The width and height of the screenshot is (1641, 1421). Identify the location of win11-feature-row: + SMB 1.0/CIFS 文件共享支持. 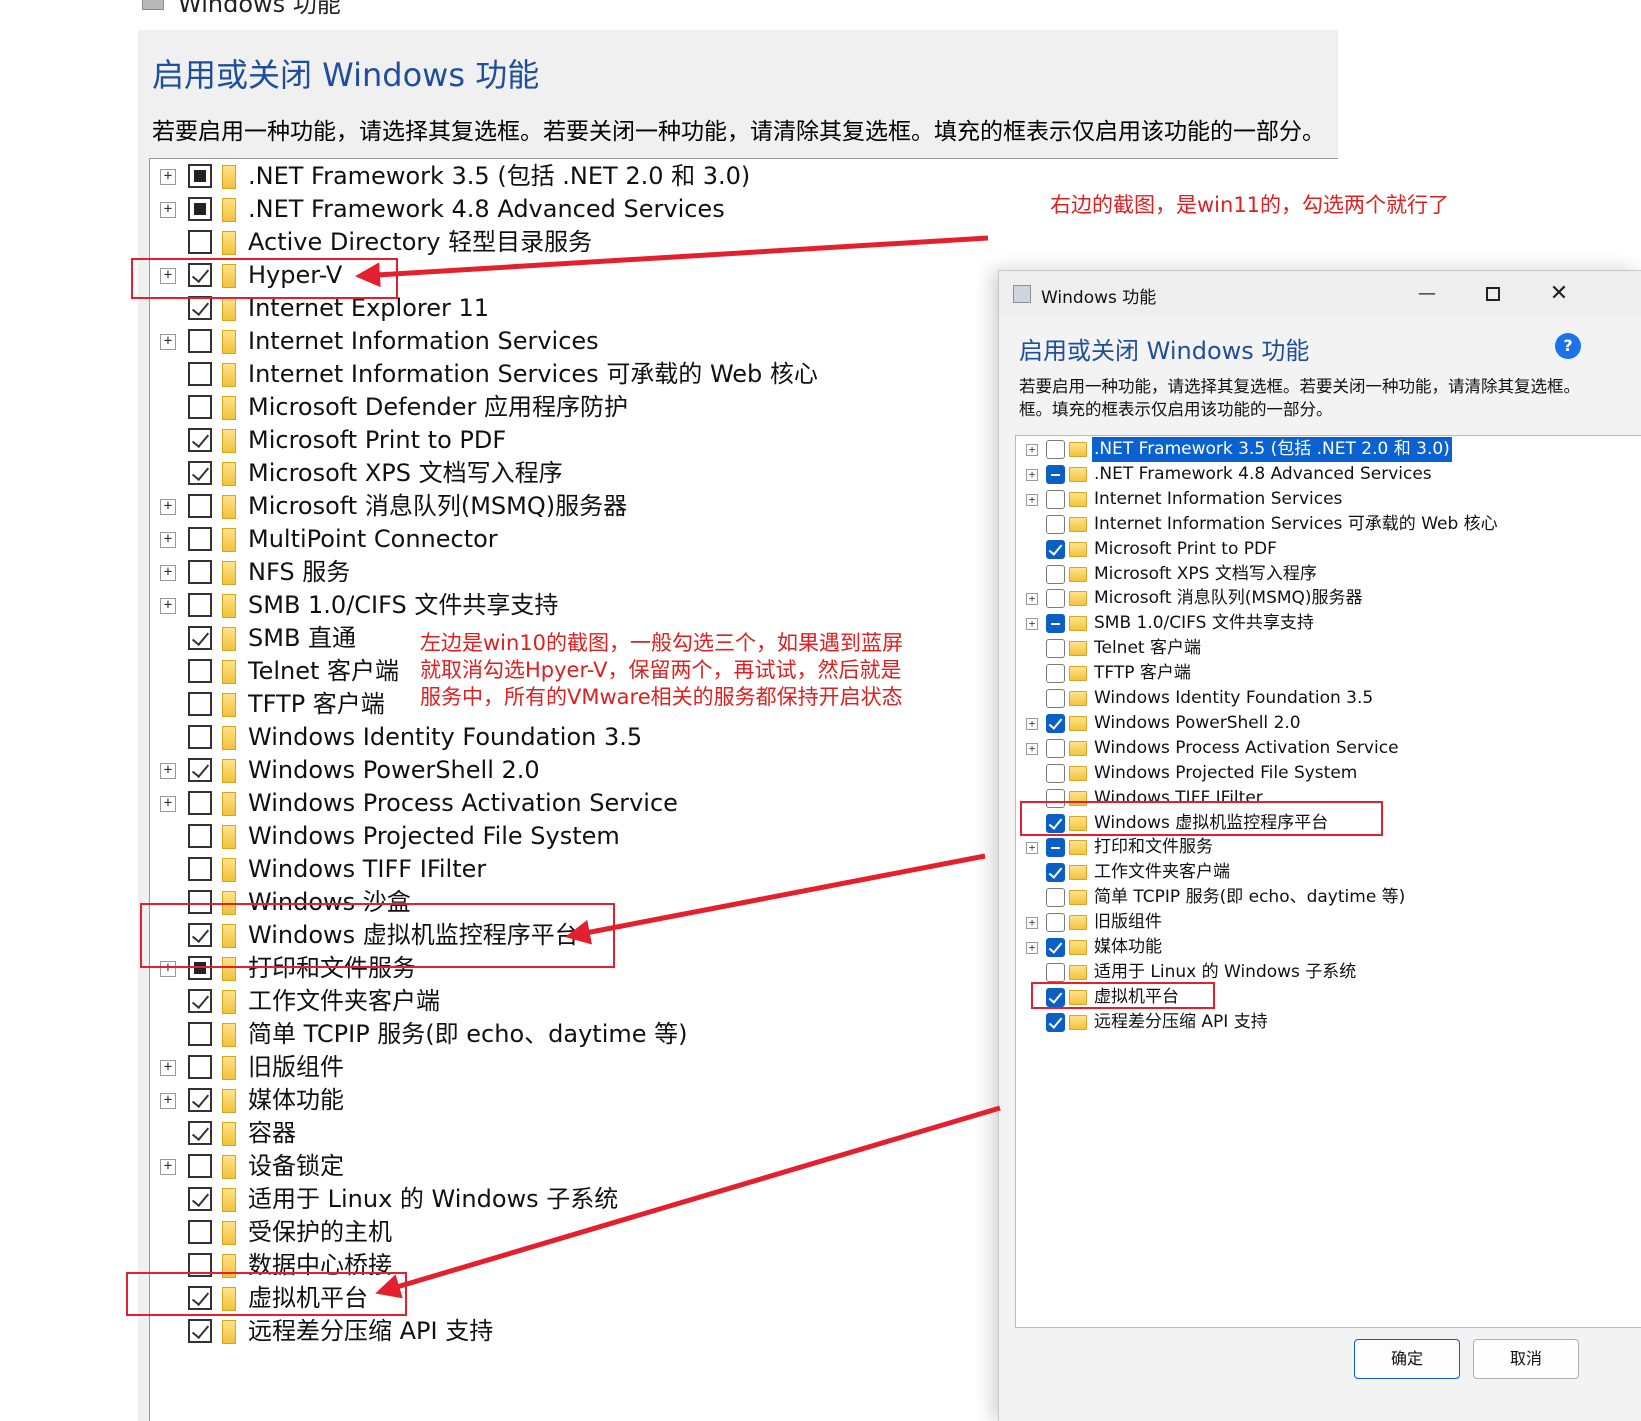
(1328, 623).